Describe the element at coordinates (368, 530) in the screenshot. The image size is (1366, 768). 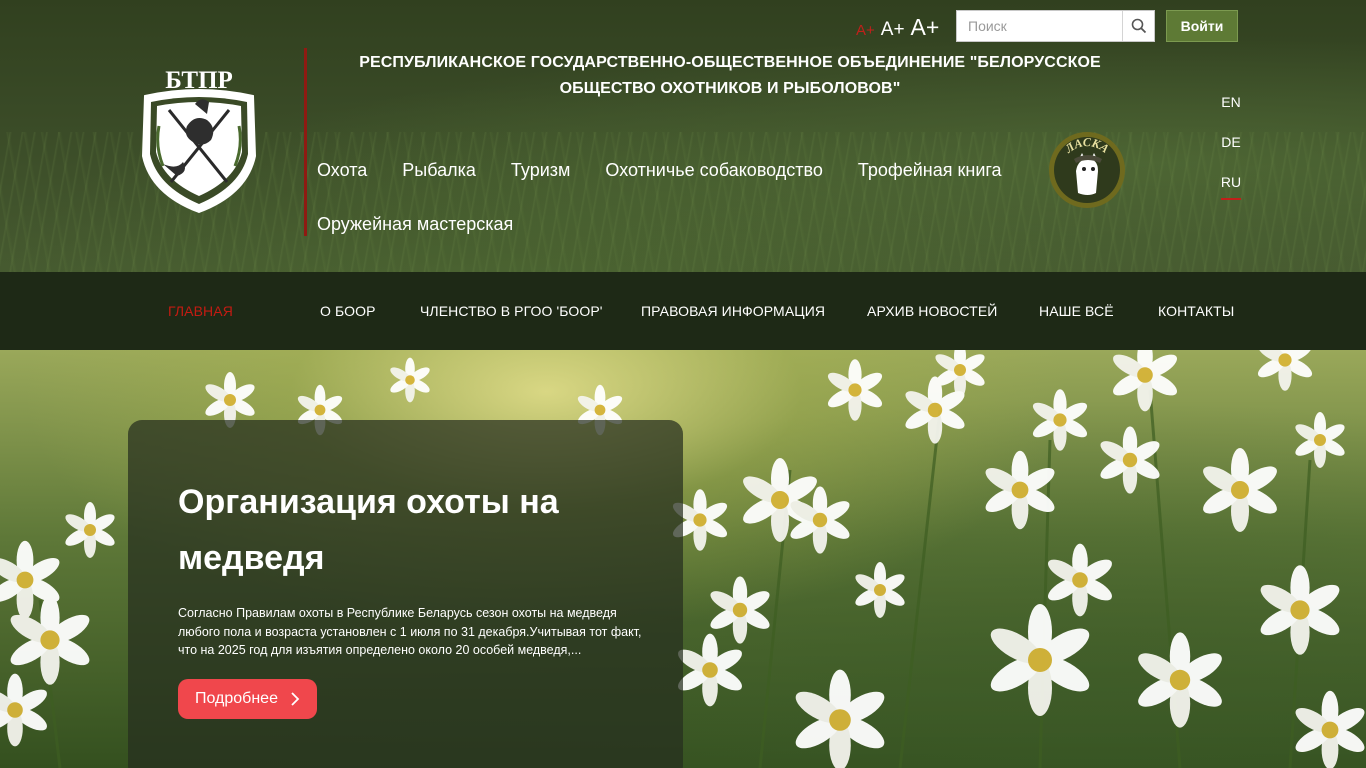
I see `hero-title: Организация охоты на медведя` at that location.